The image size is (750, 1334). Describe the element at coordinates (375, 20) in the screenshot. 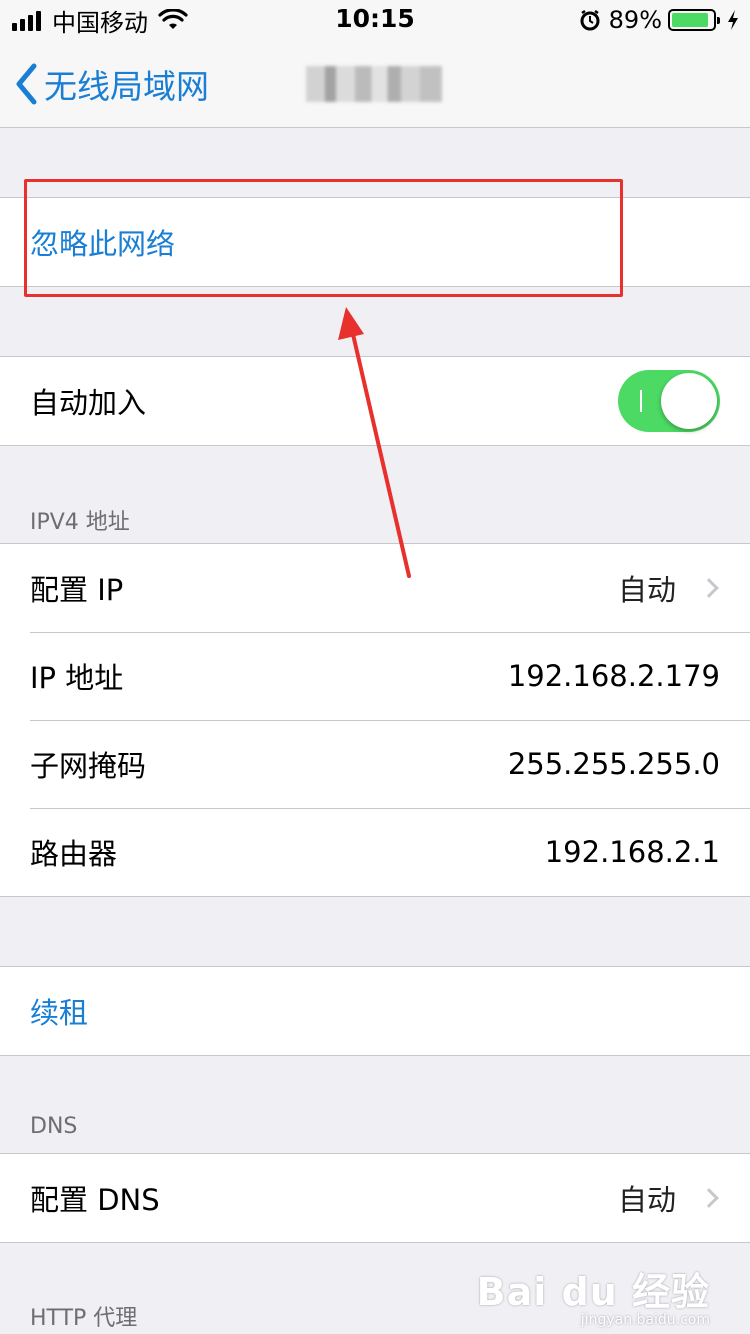

I see `status-bar: 中国移动 10:15 89%` at that location.